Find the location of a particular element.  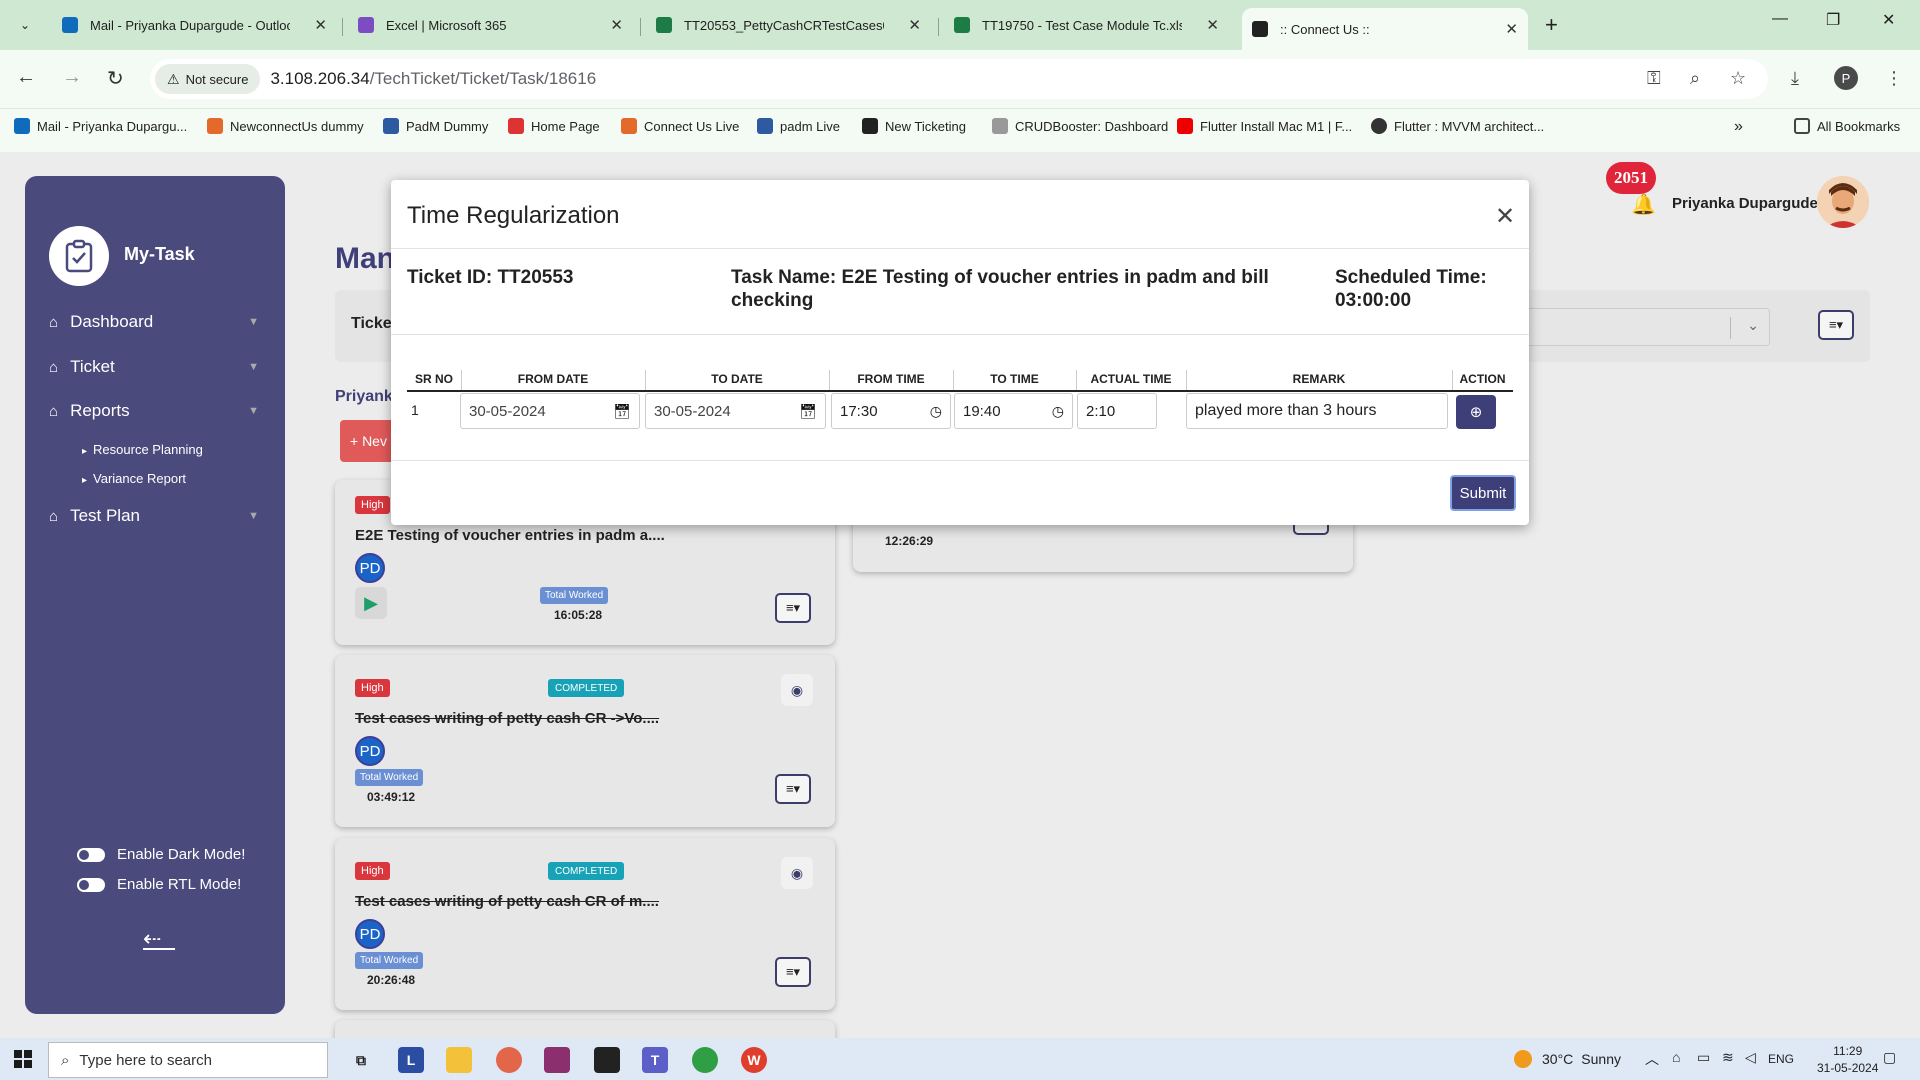

tab-test-case-module: TT19750 - Test Case Module Tc.xlsx ✕ is located at coordinates (1086, 25).